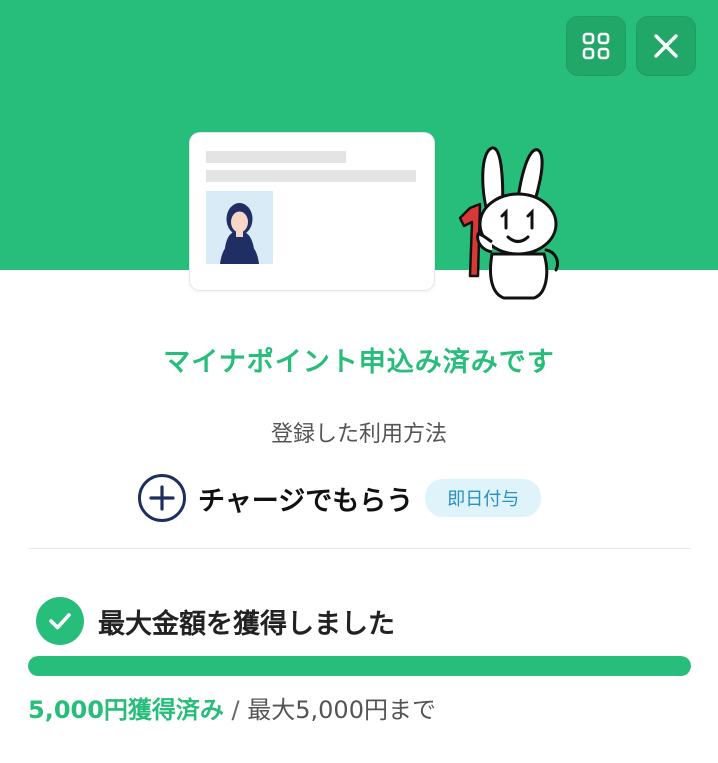 This screenshot has height=763, width=718. I want to click on close-icon, so click(666, 46).